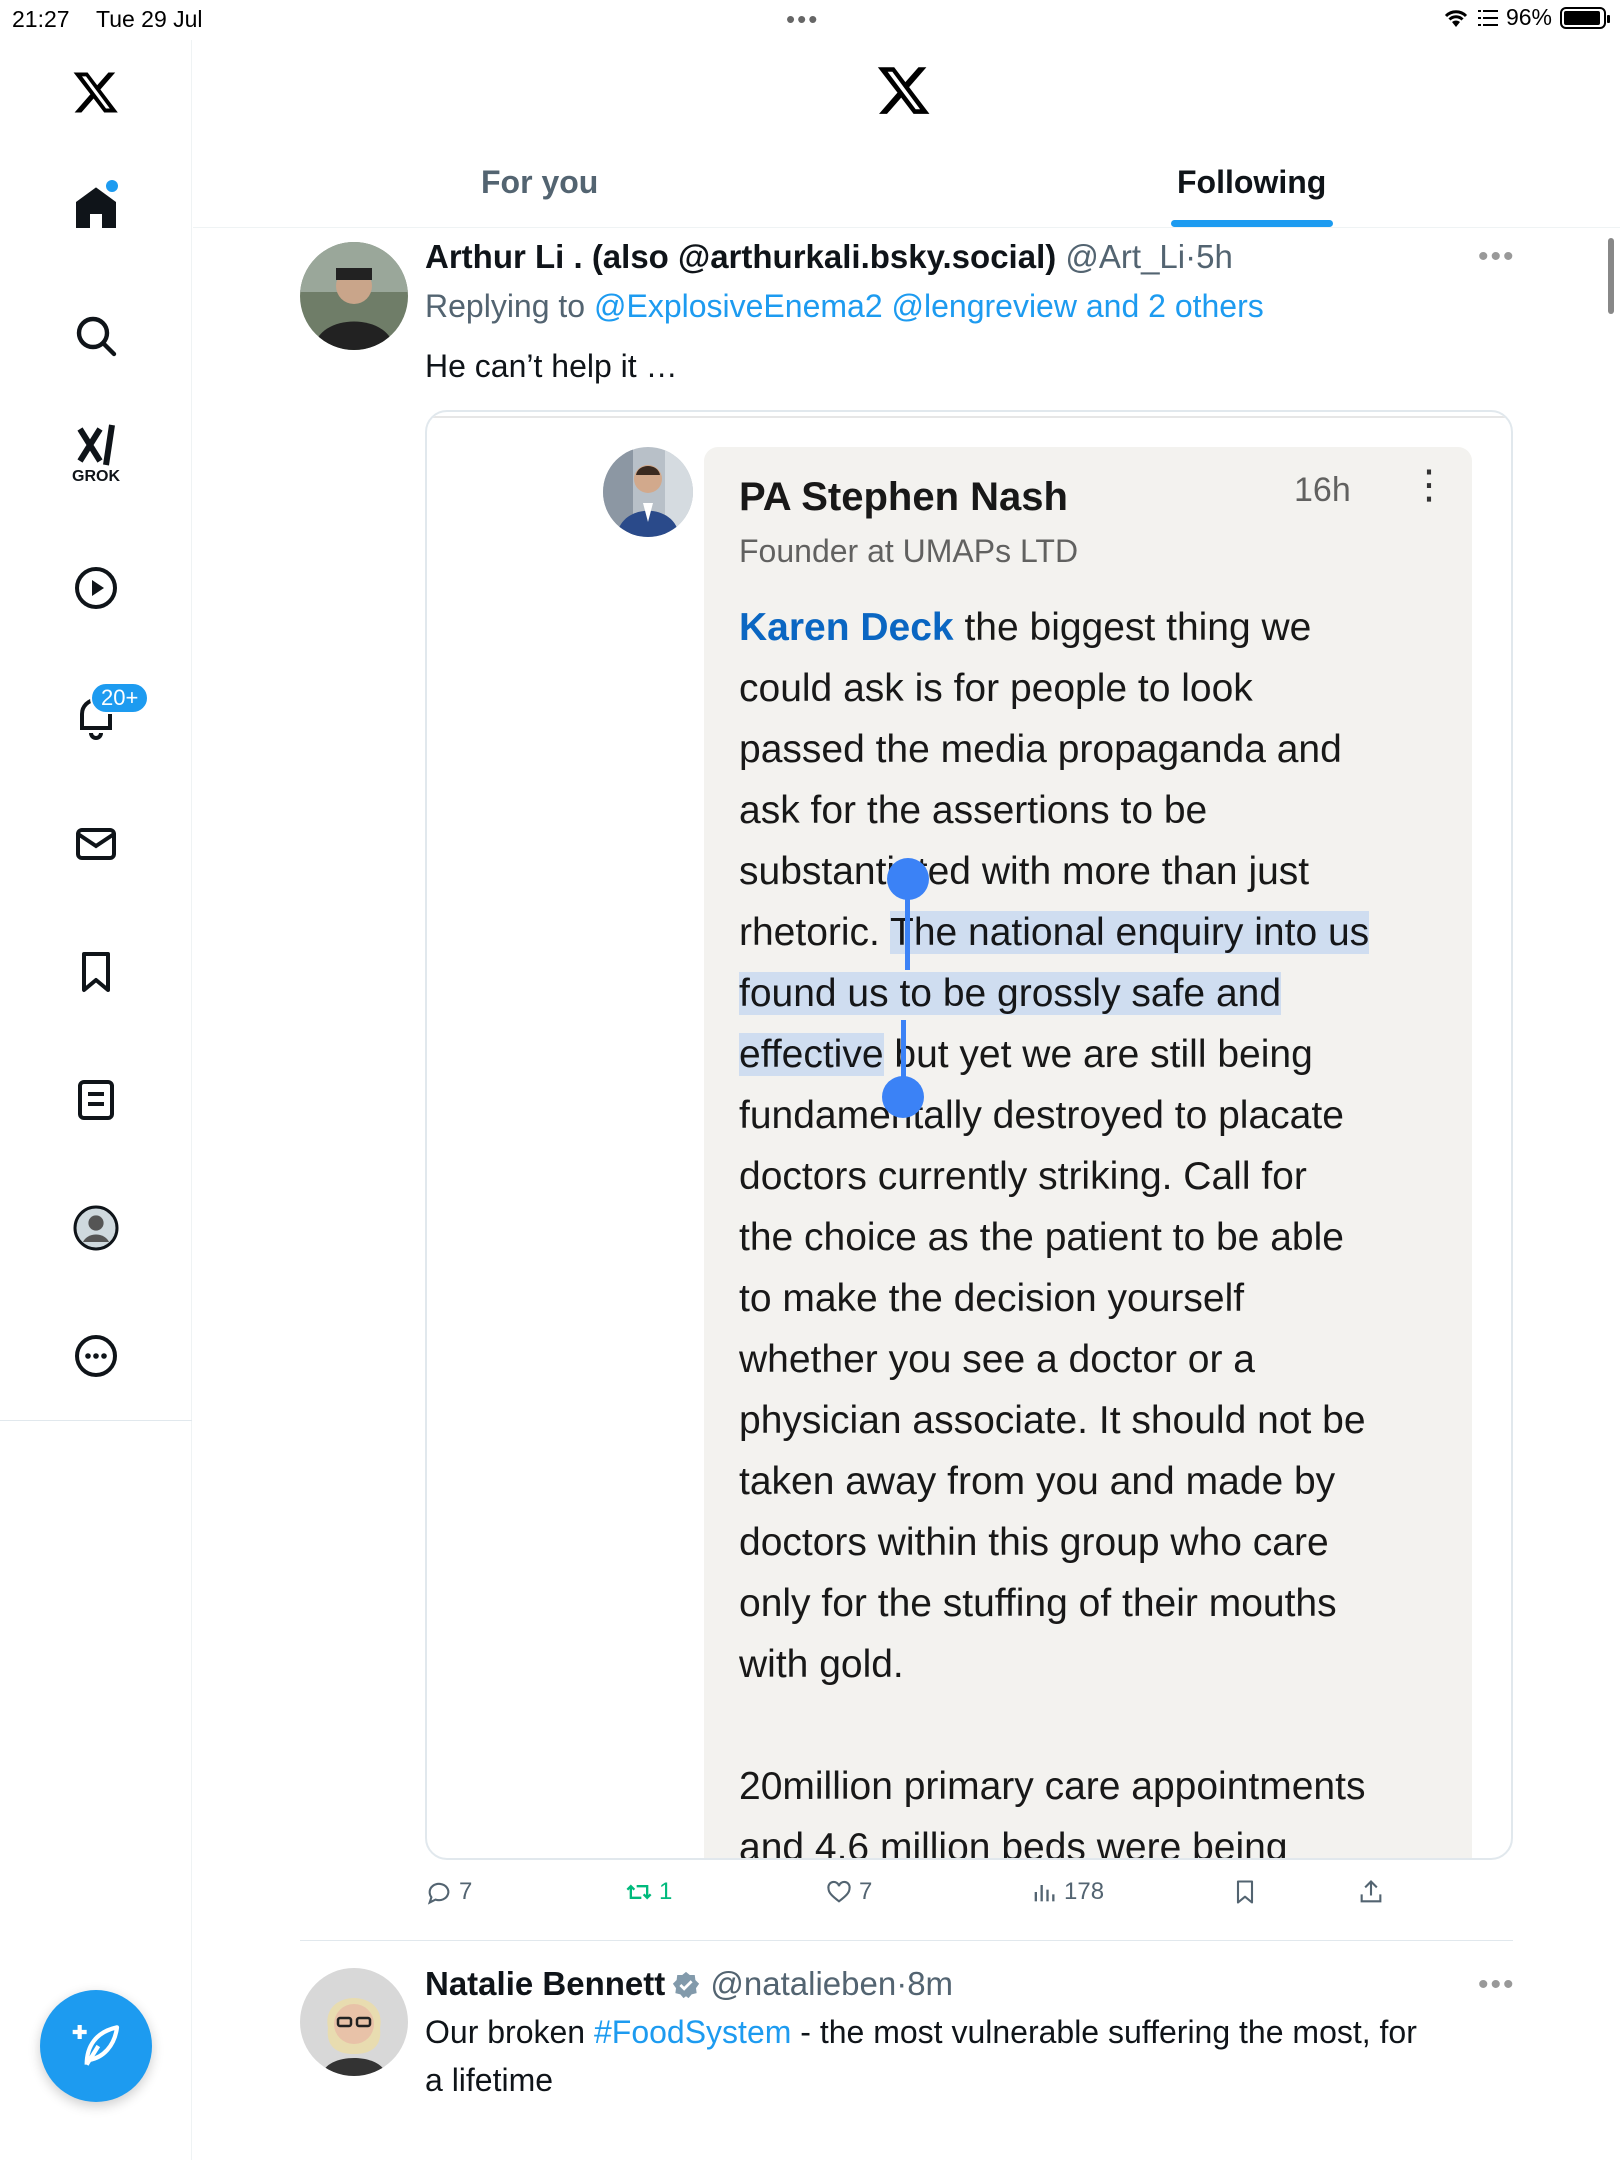 The height and width of the screenshot is (2160, 1620). What do you see at coordinates (96, 1228) in the screenshot?
I see `sidebar-item-profile` at bounding box center [96, 1228].